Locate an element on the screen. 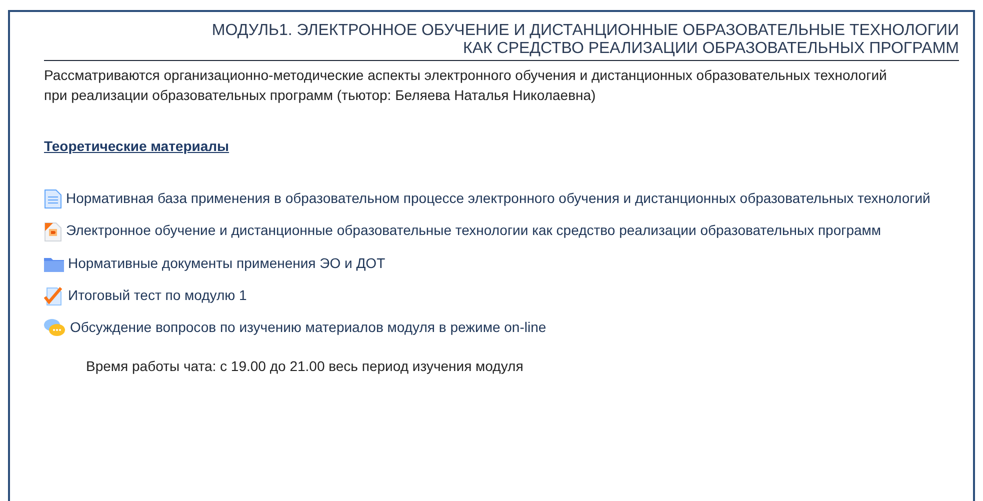 This screenshot has height=501, width=983. chat-icon is located at coordinates (55, 328).